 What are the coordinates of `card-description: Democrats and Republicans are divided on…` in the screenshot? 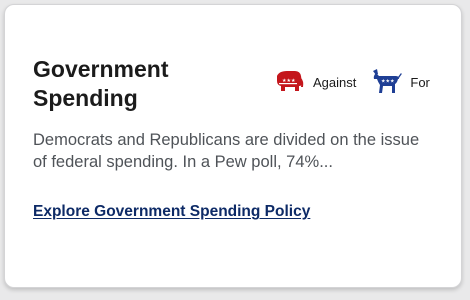 It's located at (226, 151).